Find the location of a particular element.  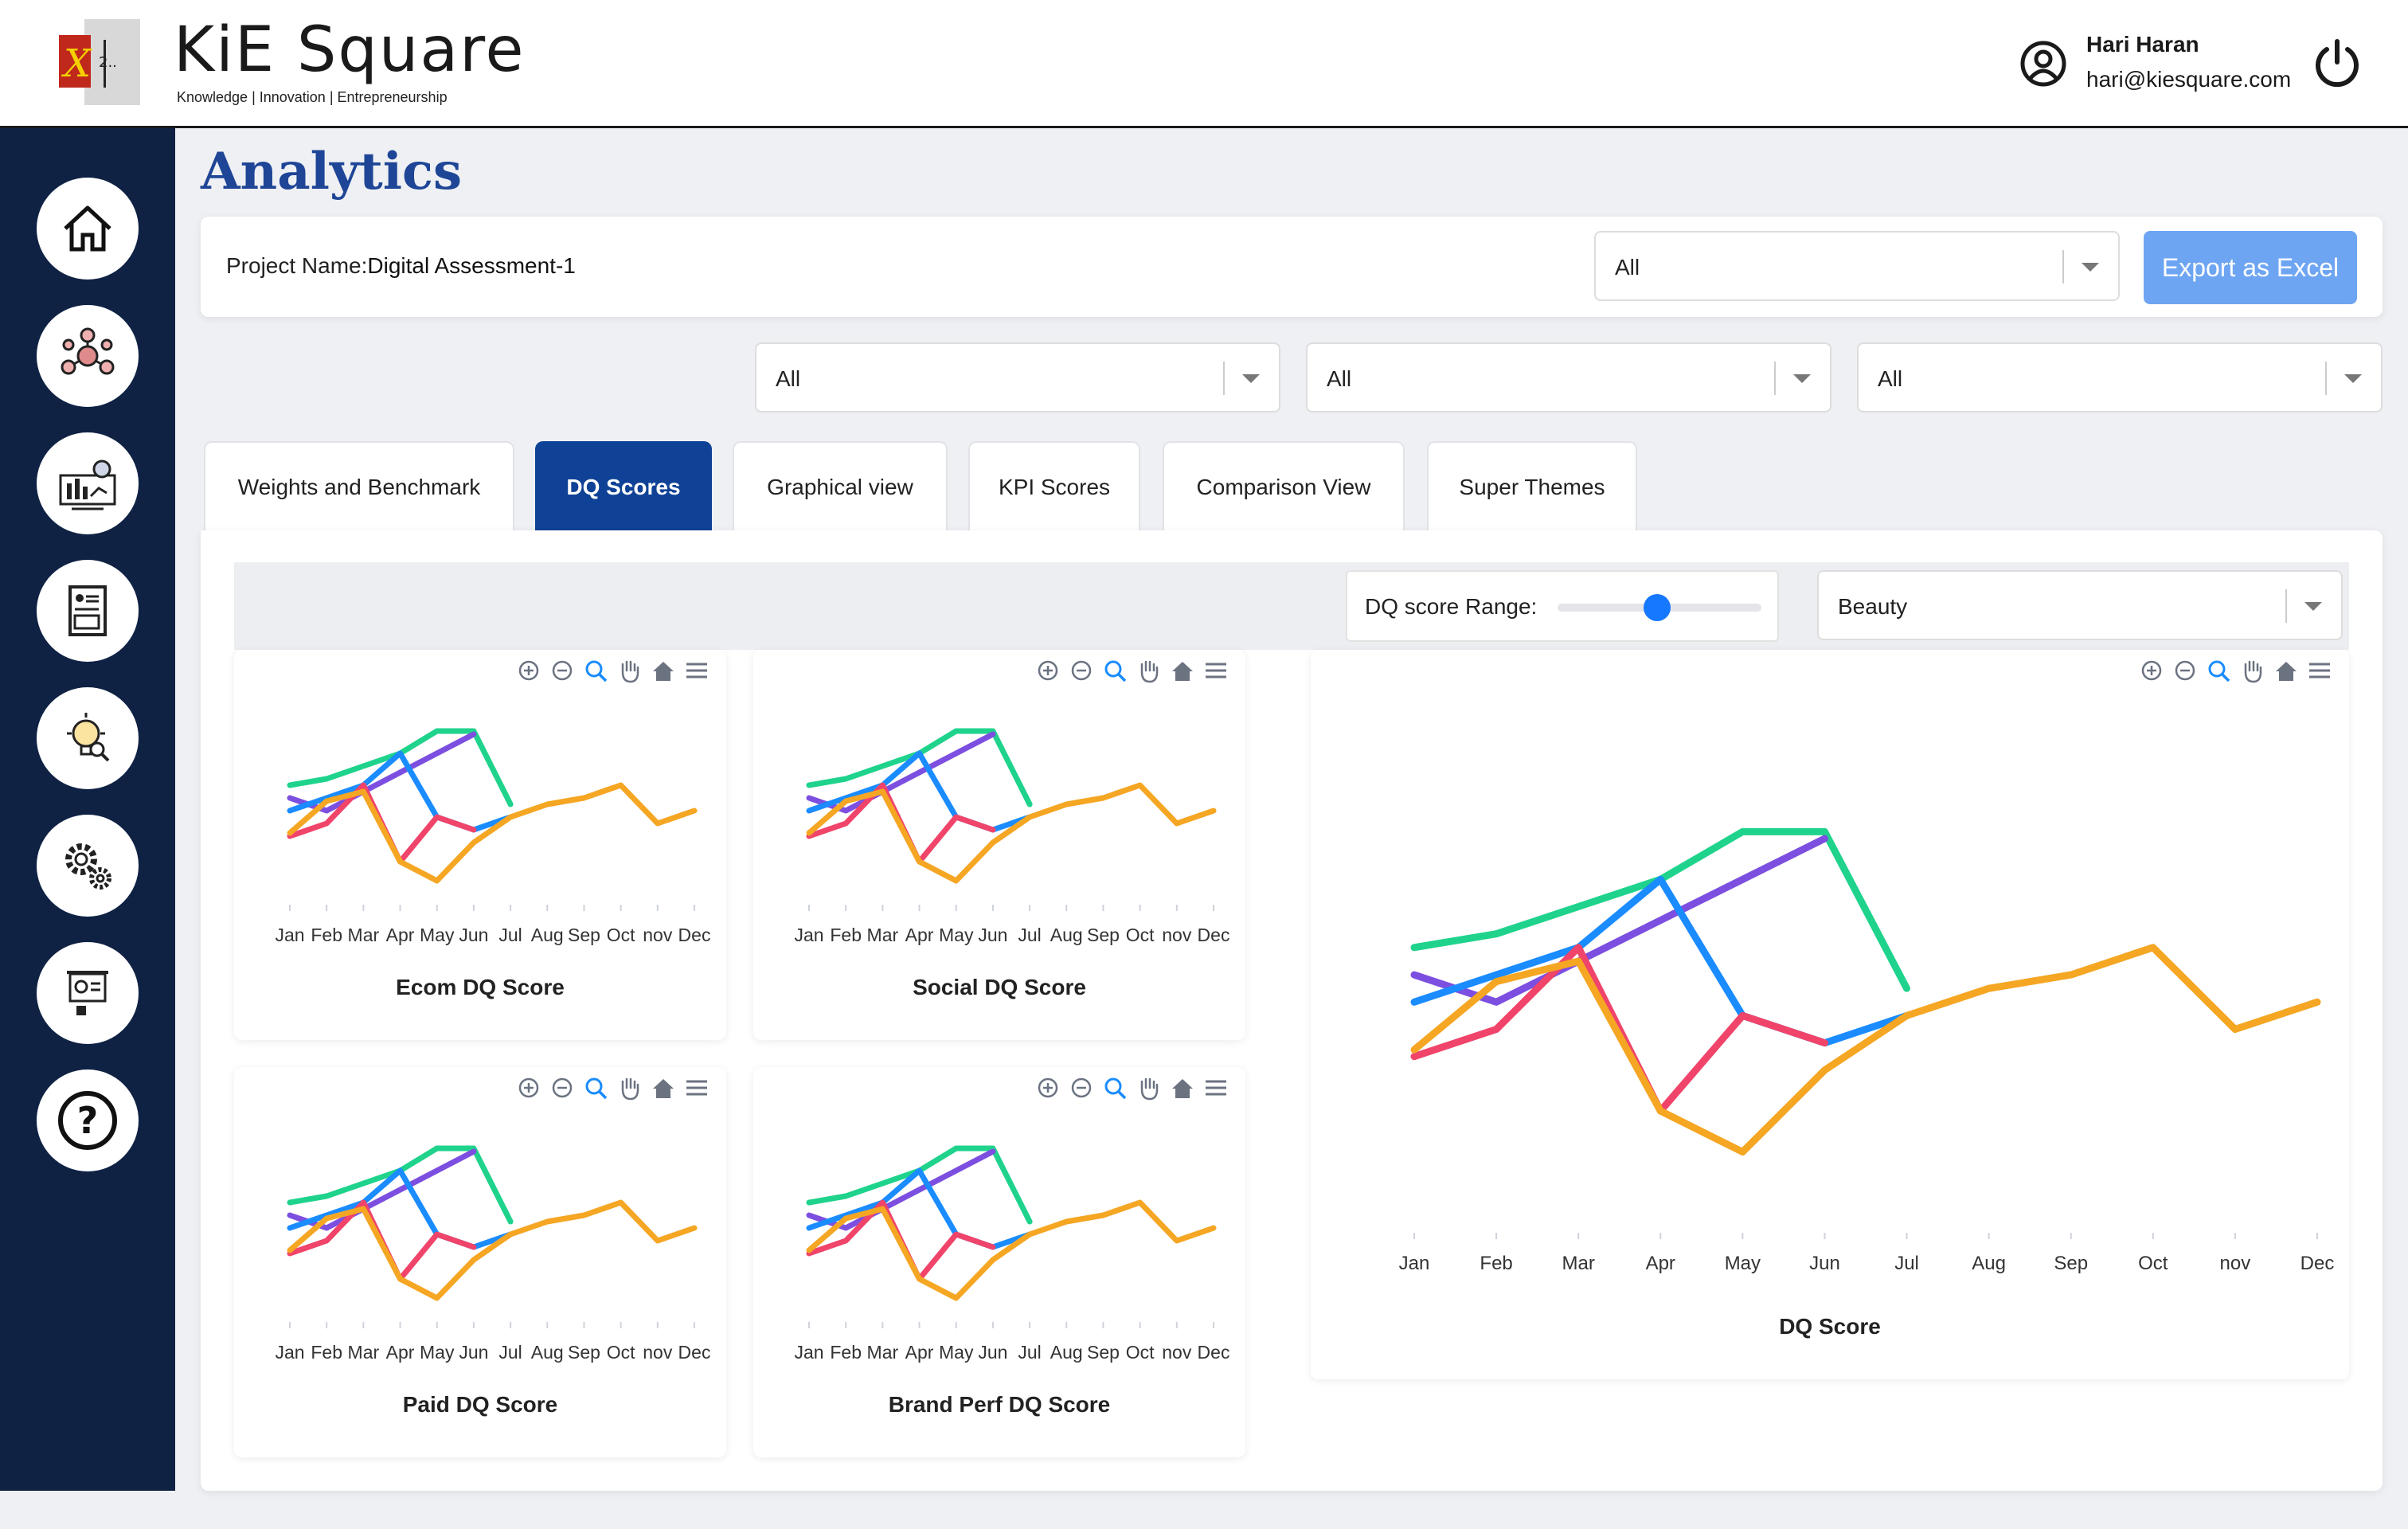

chart-title: DQ Score is located at coordinates (1830, 1326).